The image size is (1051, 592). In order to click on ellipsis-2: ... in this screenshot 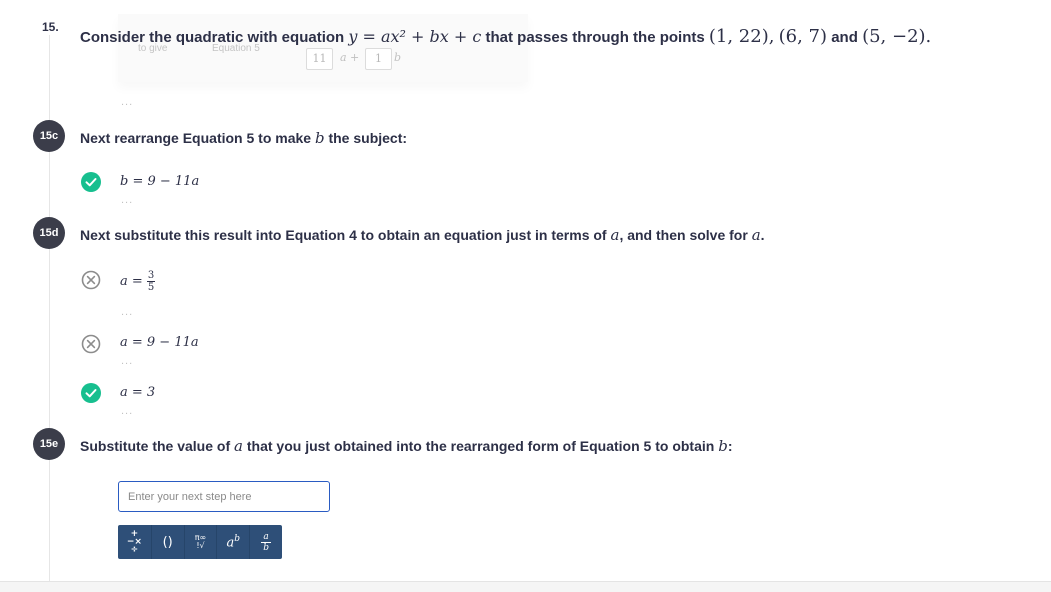, I will do `click(127, 200)`.